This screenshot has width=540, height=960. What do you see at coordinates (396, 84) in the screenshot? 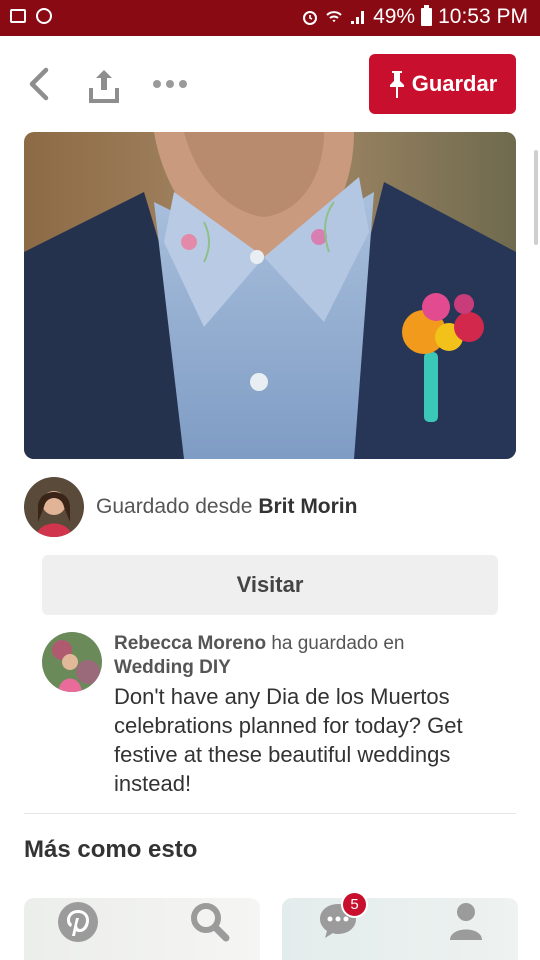
I see `pushpin-icon` at bounding box center [396, 84].